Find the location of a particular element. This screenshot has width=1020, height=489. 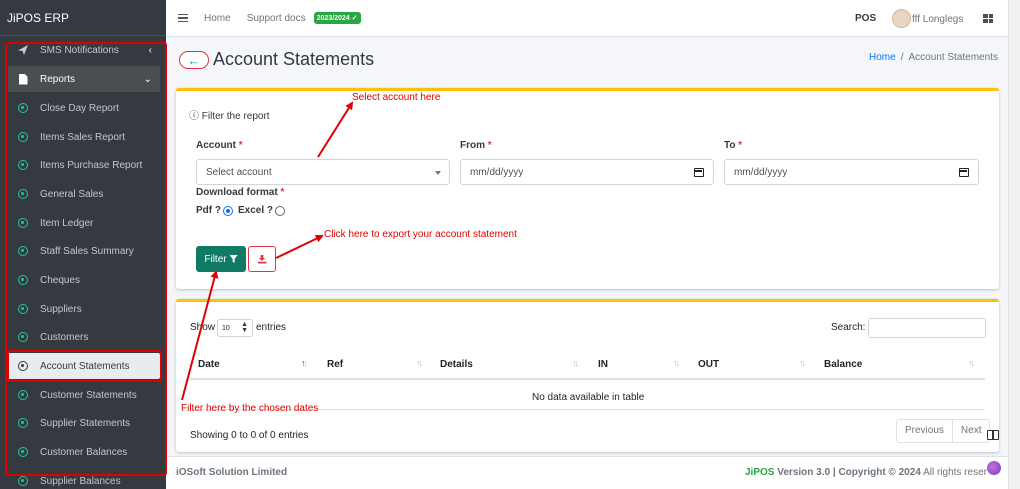

to-date-input: mm/dd/yyyy is located at coordinates (851, 172).